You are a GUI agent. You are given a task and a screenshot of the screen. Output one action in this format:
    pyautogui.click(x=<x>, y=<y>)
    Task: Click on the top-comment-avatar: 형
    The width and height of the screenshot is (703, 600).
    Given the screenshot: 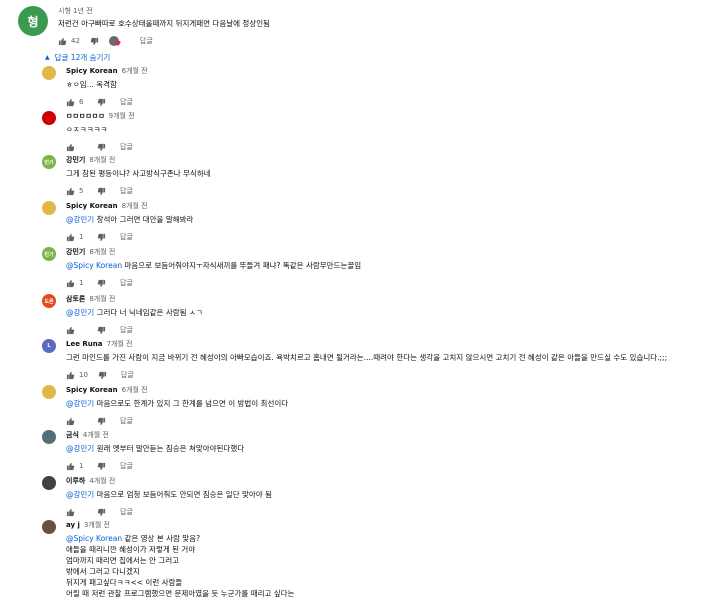 What is the action you would take?
    pyautogui.click(x=33, y=21)
    